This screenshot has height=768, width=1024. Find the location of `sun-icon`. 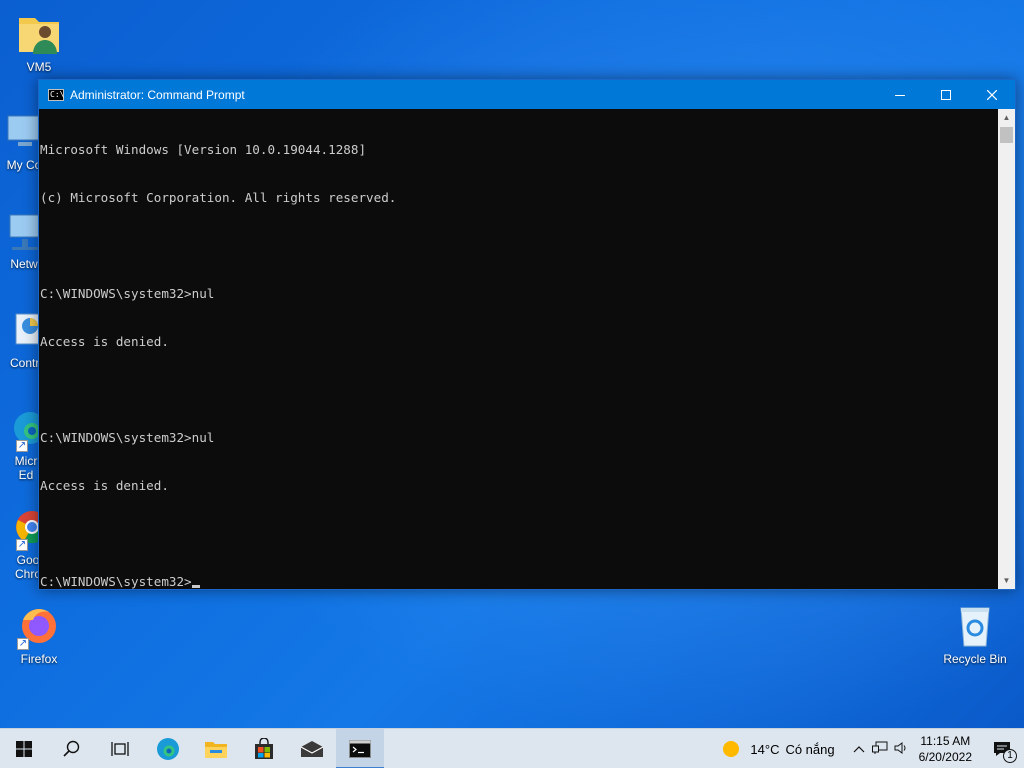

sun-icon is located at coordinates (731, 749).